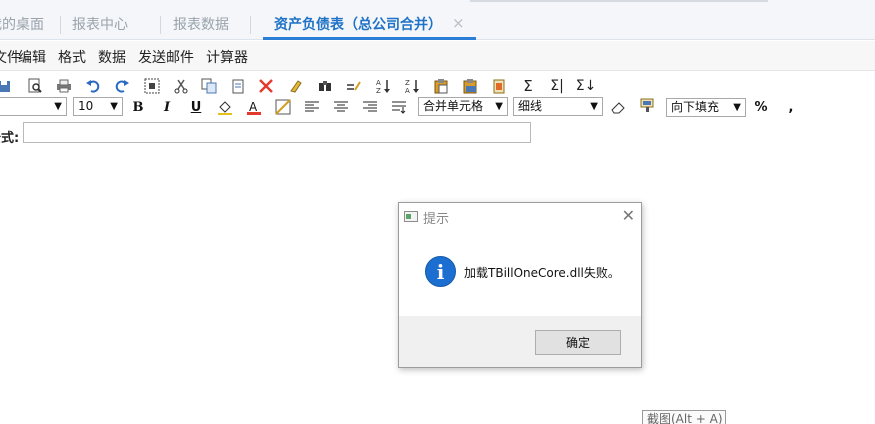 The height and width of the screenshot is (424, 875). What do you see at coordinates (684, 417) in the screenshot?
I see `screenshot-tooltip: 截图(Alt + A)` at bounding box center [684, 417].